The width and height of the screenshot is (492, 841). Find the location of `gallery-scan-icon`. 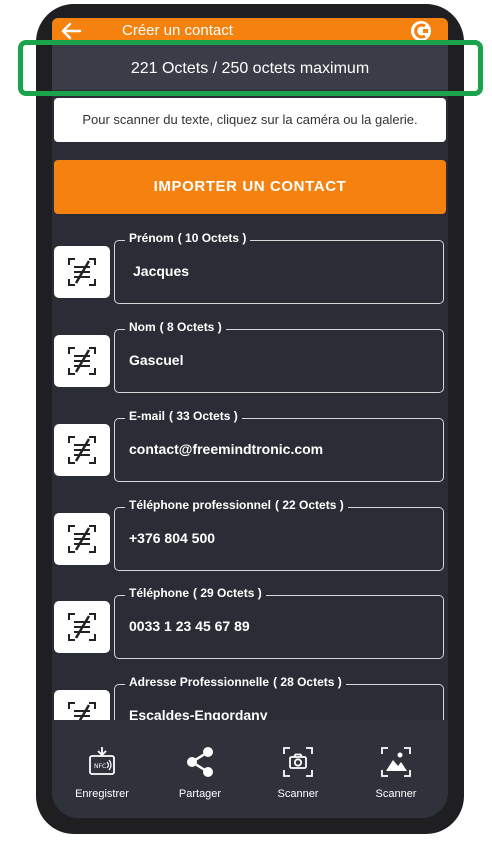

gallery-scan-icon is located at coordinates (396, 762).